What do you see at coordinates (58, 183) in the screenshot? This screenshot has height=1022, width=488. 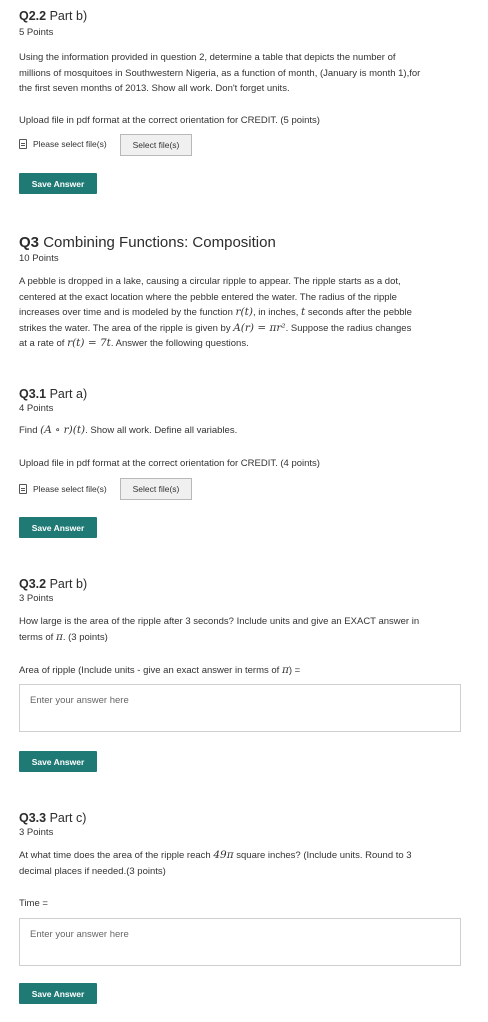 I see `q2-2-save-answer-button: Save Answer` at bounding box center [58, 183].